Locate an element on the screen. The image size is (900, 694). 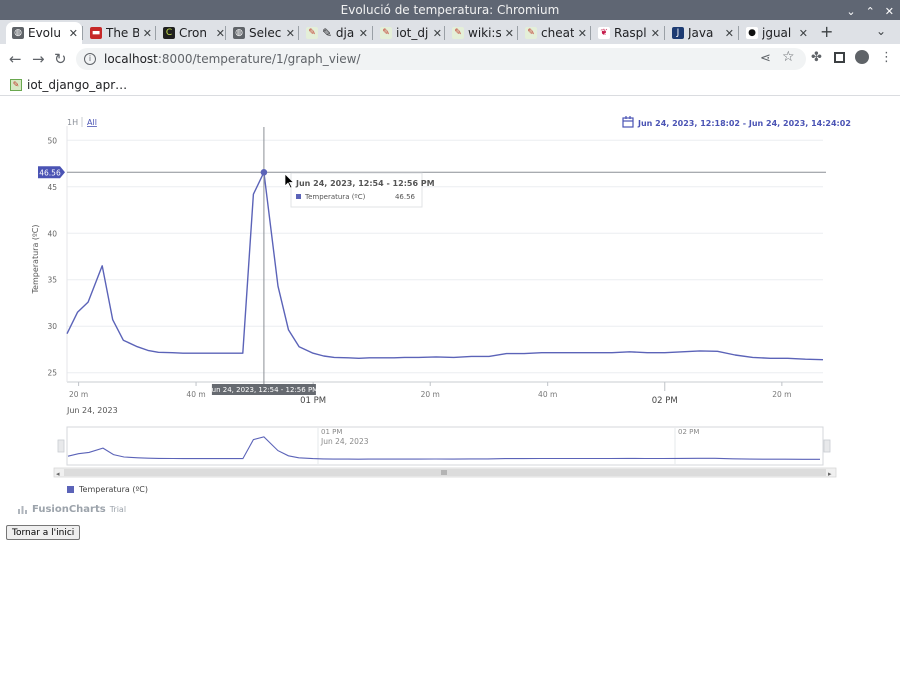
scroll-right-icon: ▸ is located at coordinates (830, 474).